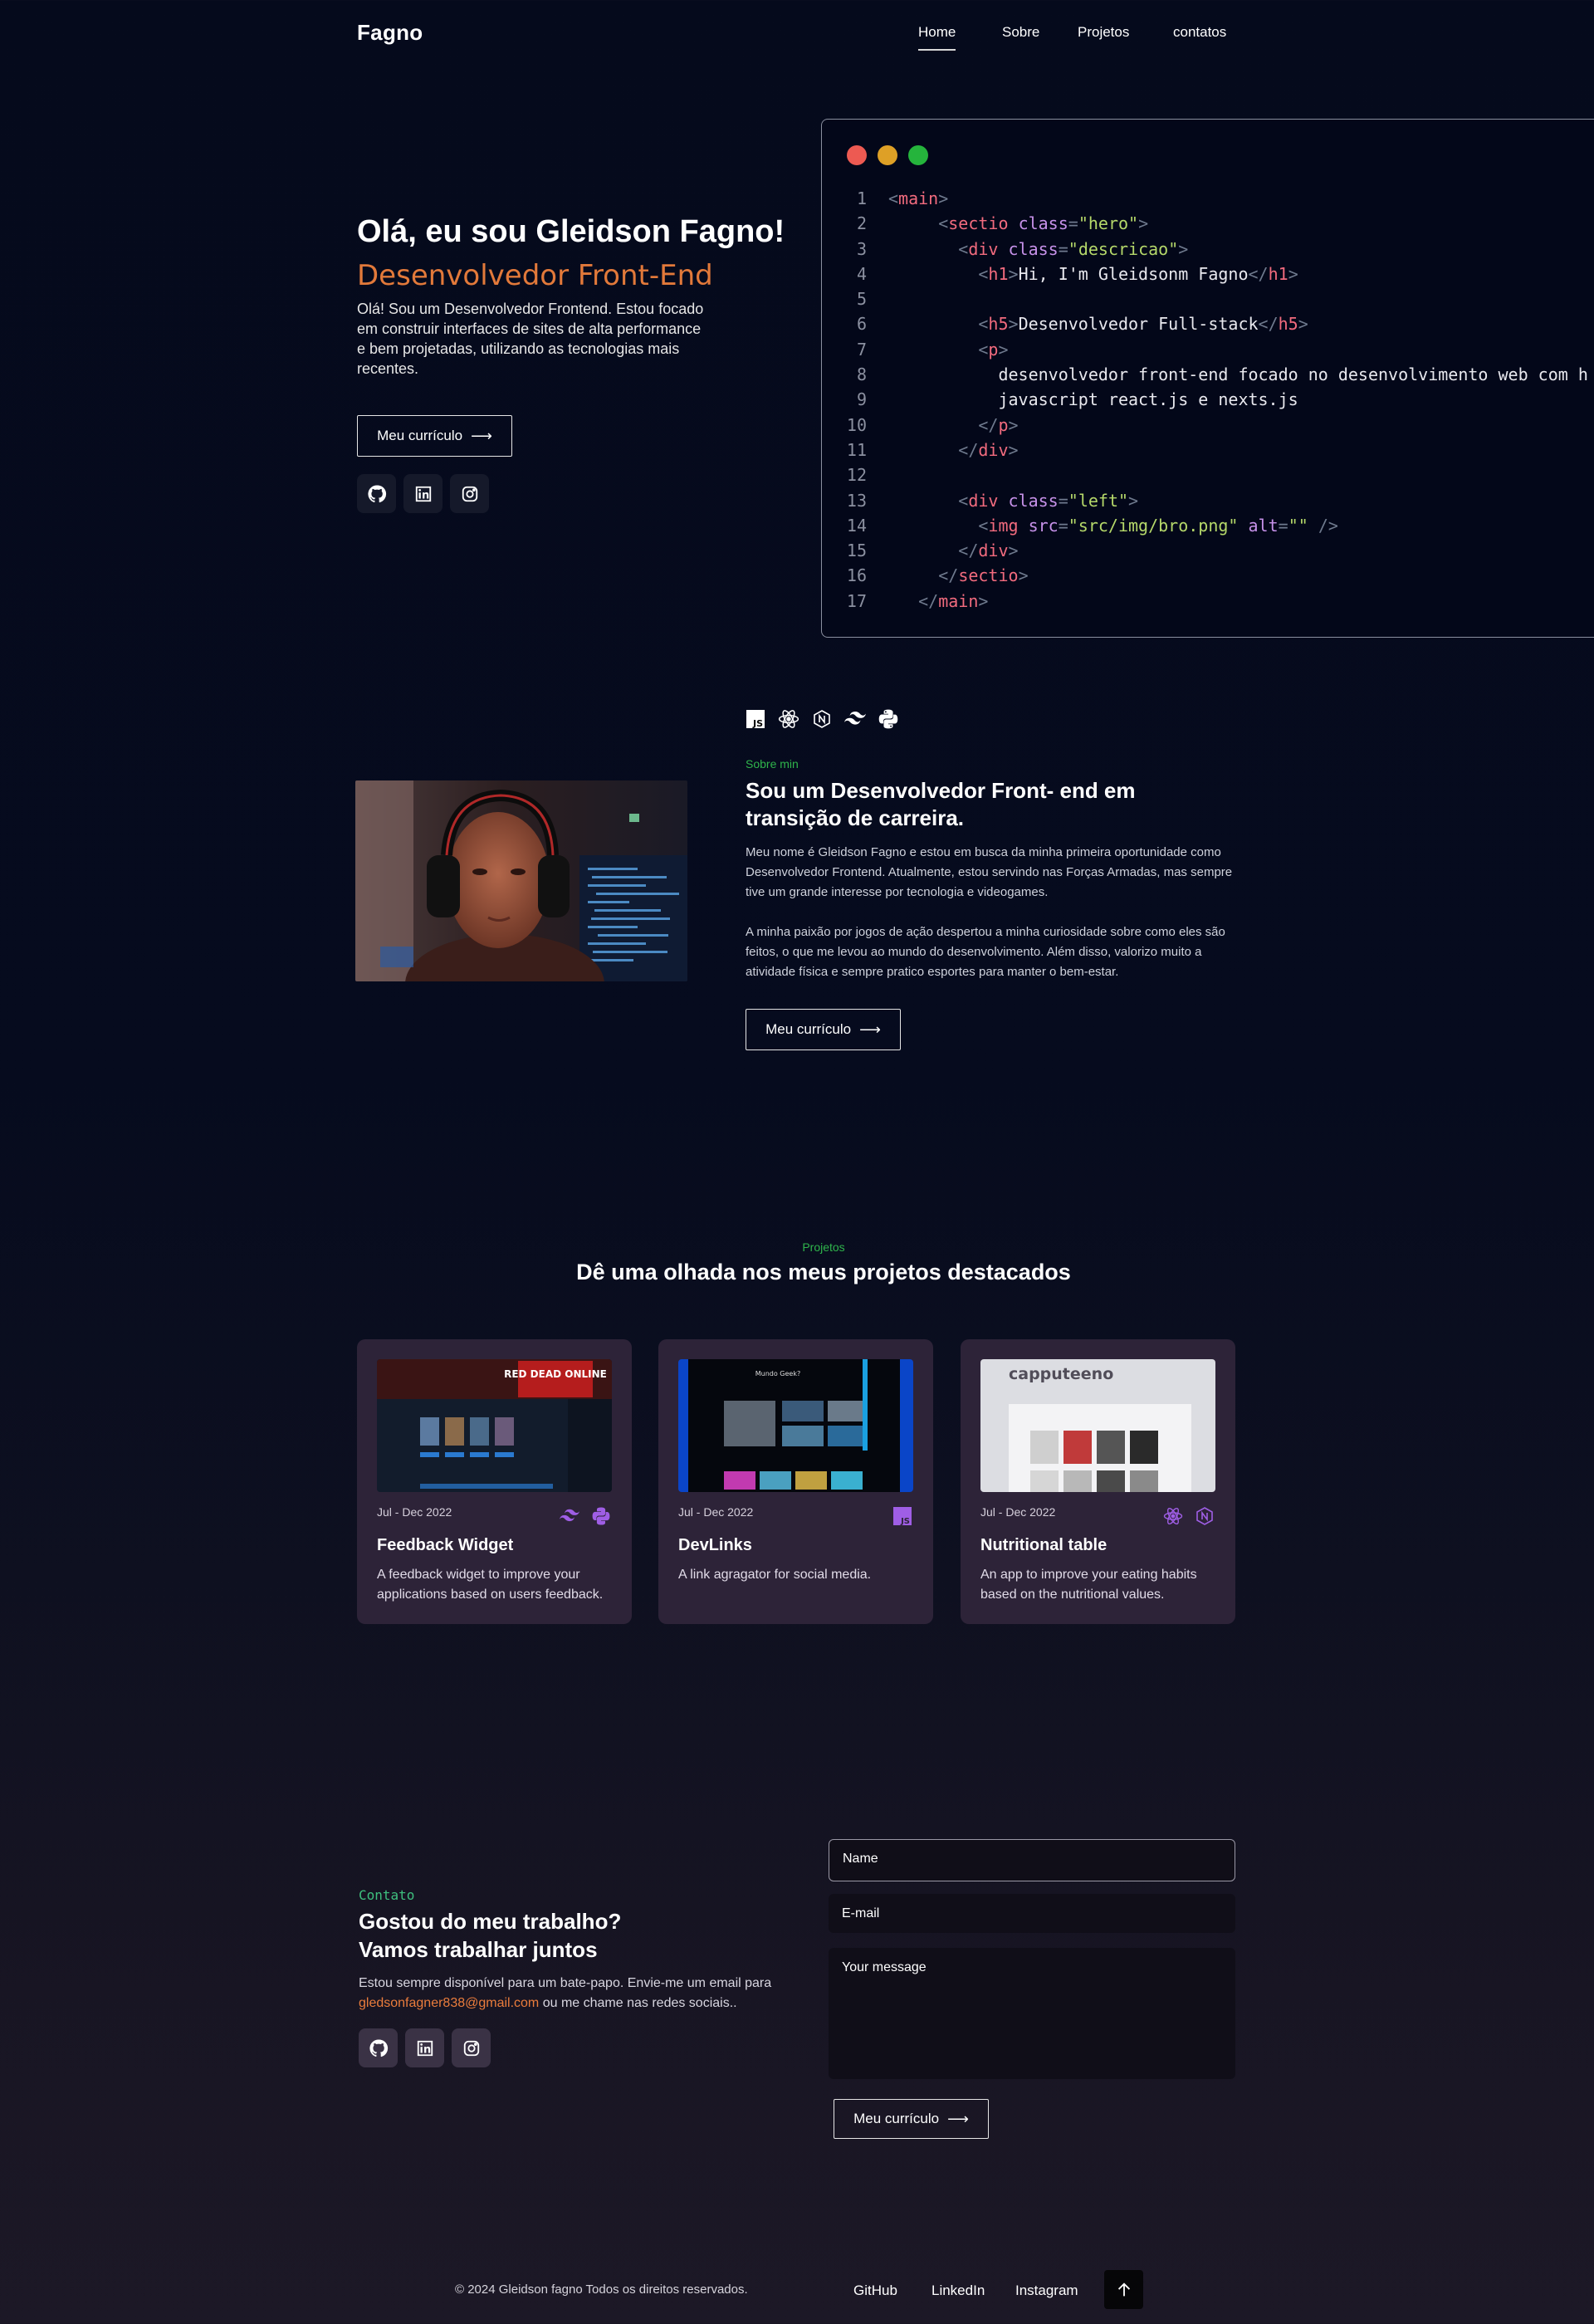 This screenshot has height=2324, width=1594. Describe the element at coordinates (1173, 1516) in the screenshot. I see `react-icon` at that location.